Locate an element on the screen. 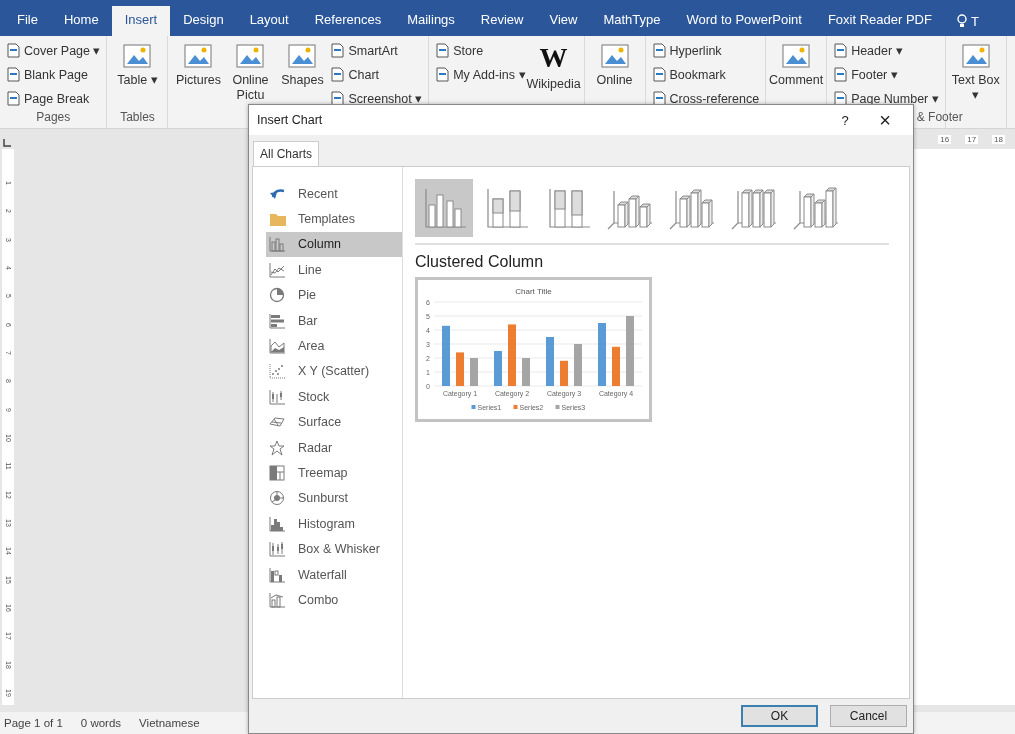 The width and height of the screenshot is (1015, 734). column-chart-icon is located at coordinates (277, 244).